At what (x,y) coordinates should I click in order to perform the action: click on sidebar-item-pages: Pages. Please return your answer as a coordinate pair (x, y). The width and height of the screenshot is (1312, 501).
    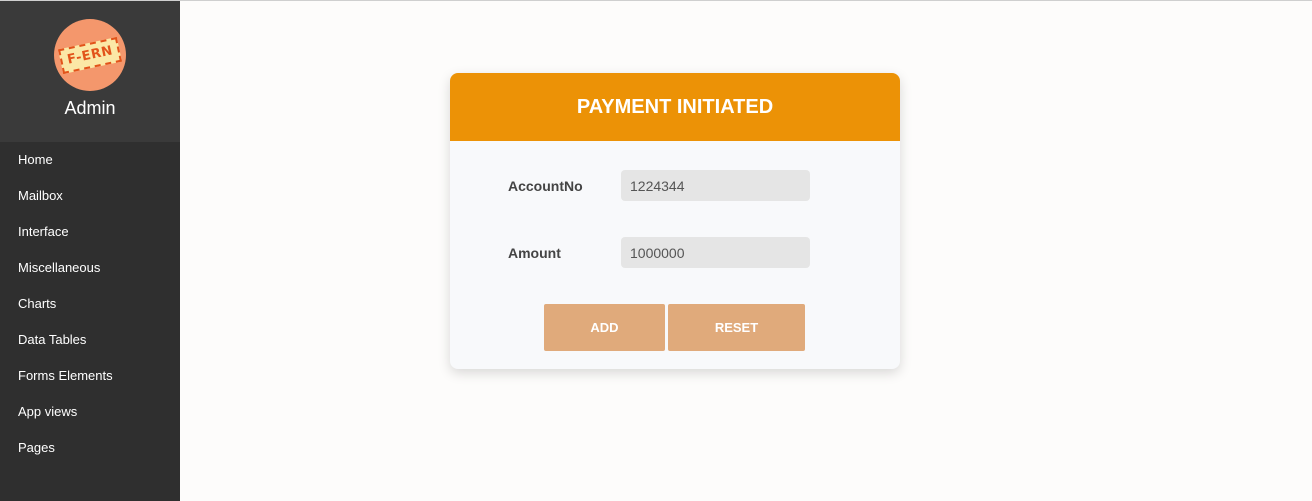
    Looking at the image, I should click on (90, 448).